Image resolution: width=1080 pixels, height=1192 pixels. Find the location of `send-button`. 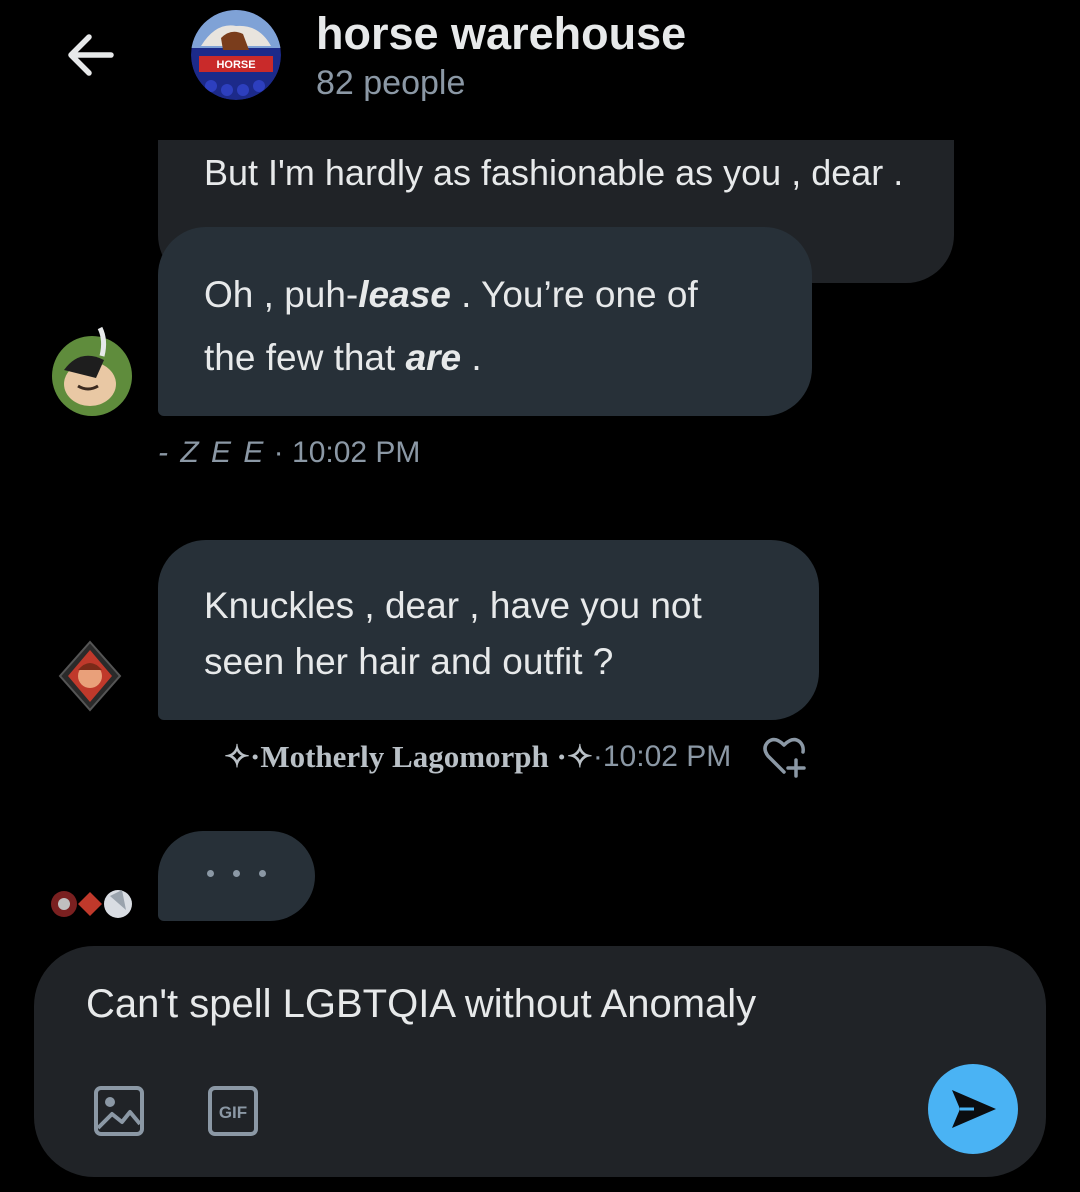

send-button is located at coordinates (973, 1109).